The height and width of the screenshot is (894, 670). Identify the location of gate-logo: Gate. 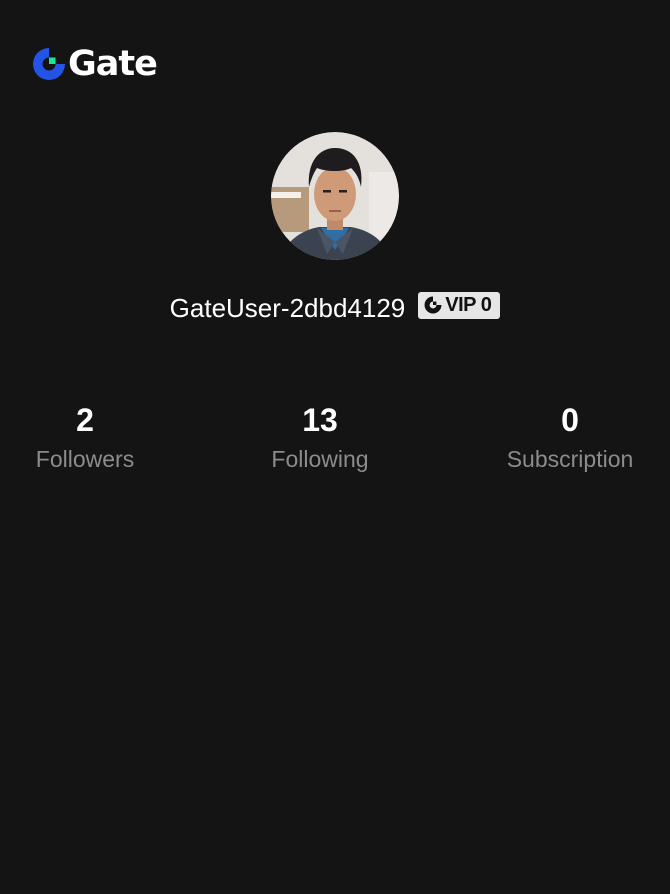
(95, 64).